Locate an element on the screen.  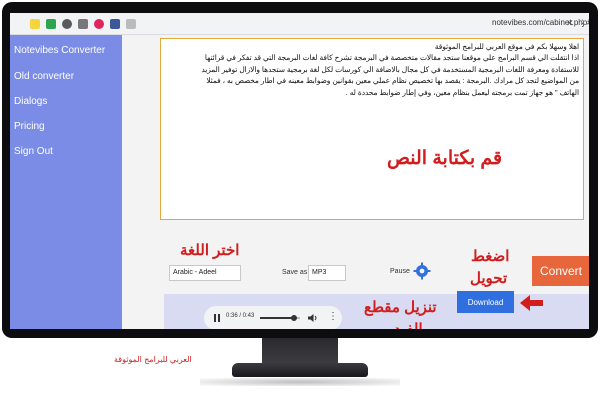
menu-more-icon: ⋮ is located at coordinates (582, 23).